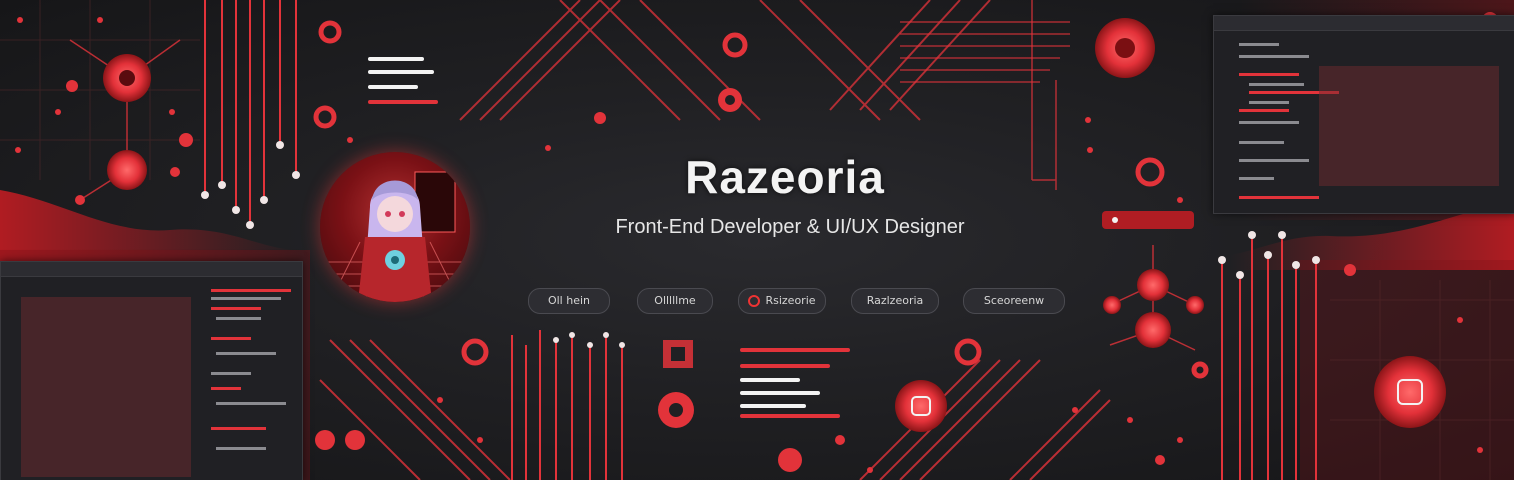 This screenshot has height=480, width=1514. I want to click on link-pill-label: Sceoreenw, so click(1014, 300).